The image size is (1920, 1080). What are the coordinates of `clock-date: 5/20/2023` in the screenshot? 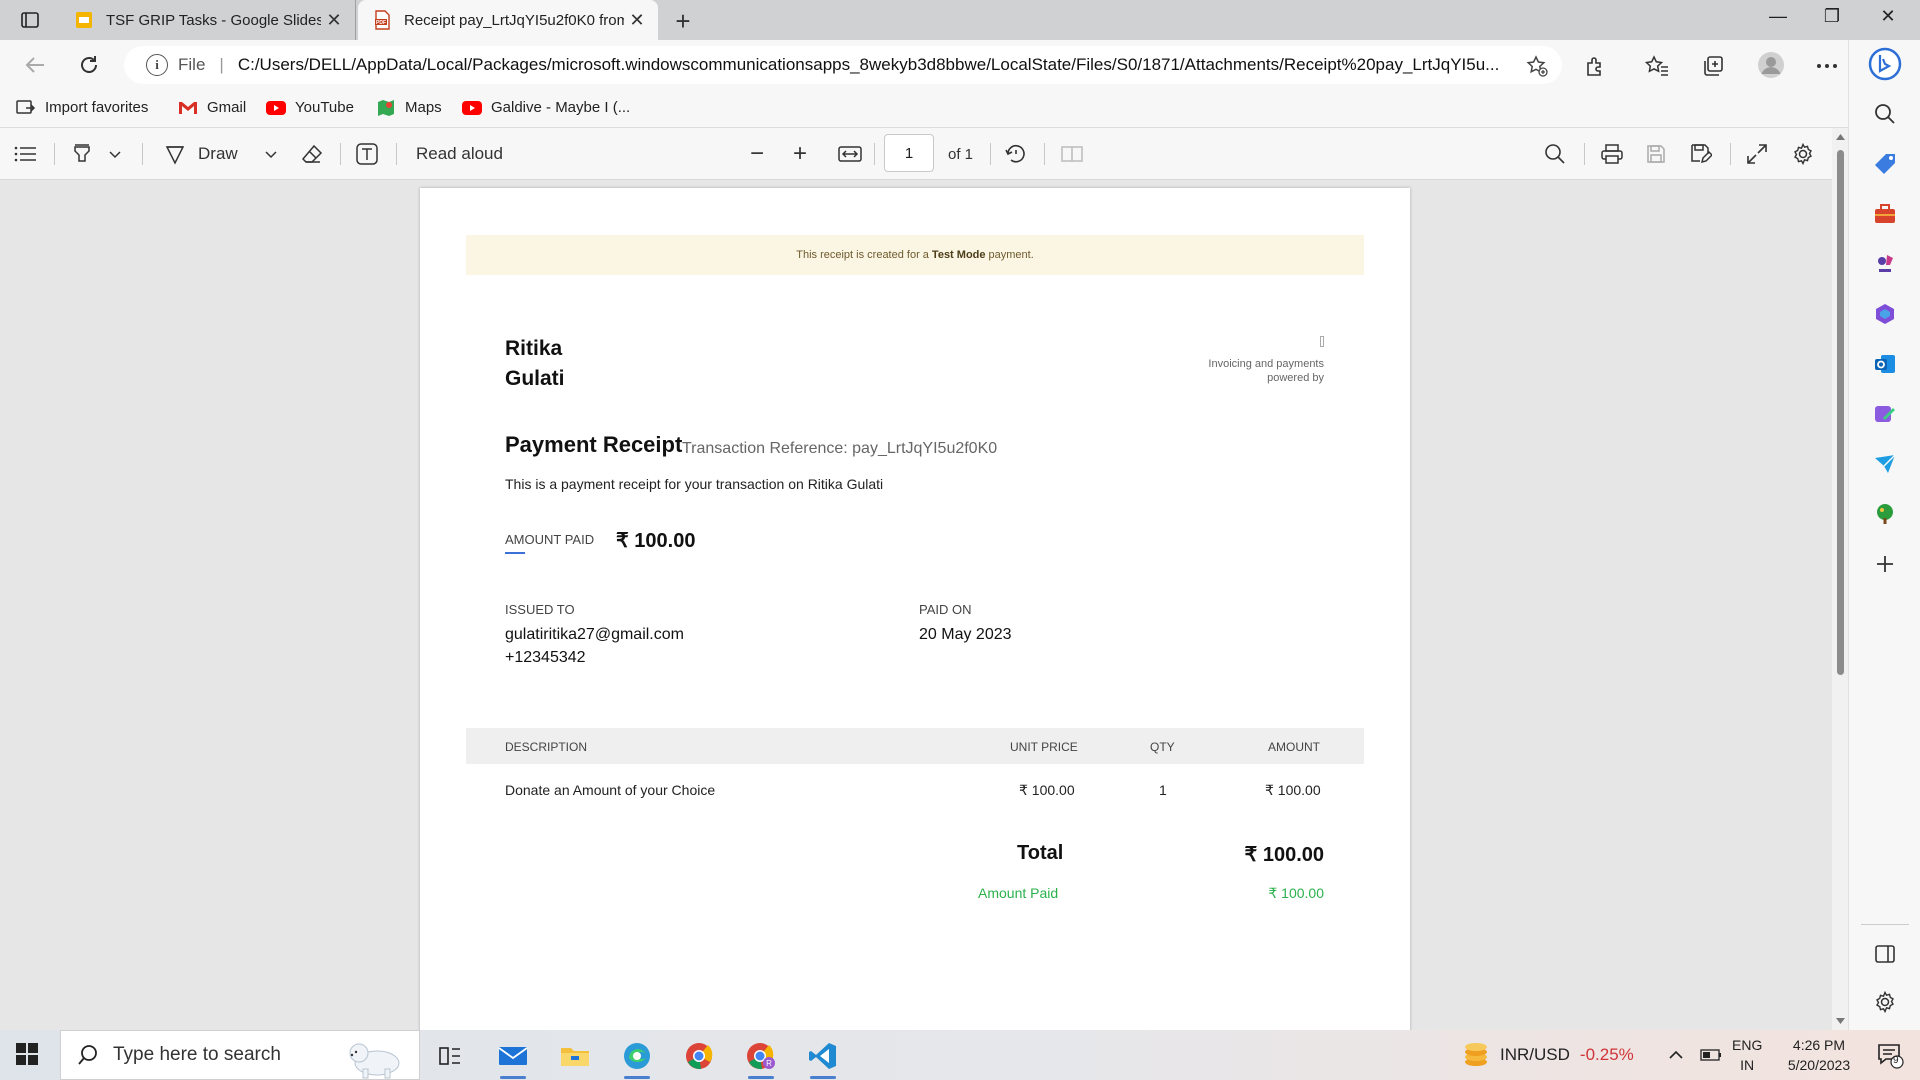 It's located at (1819, 1065).